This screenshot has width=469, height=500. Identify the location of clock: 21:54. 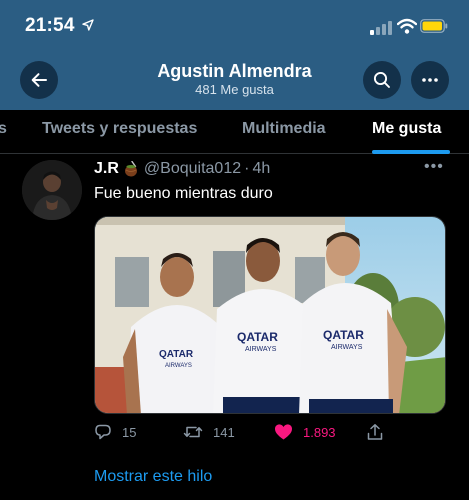
(50, 25).